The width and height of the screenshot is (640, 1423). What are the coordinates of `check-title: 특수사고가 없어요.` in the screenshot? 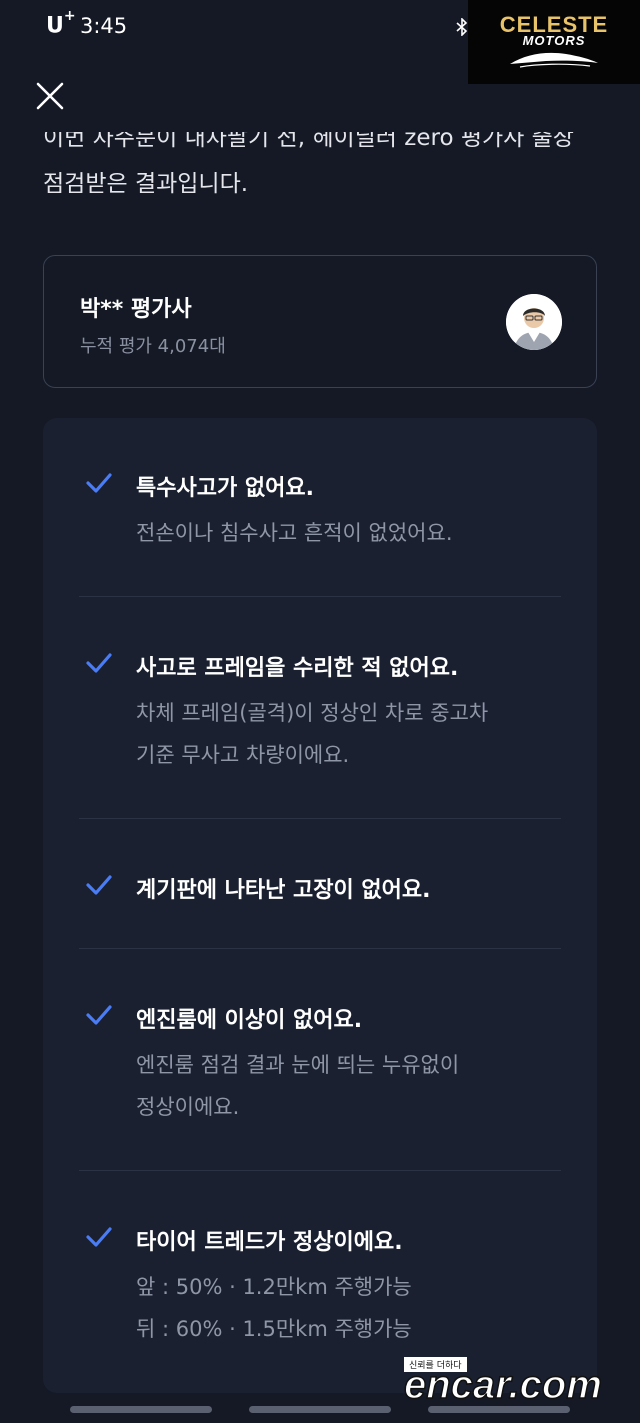 It's located at (225, 488).